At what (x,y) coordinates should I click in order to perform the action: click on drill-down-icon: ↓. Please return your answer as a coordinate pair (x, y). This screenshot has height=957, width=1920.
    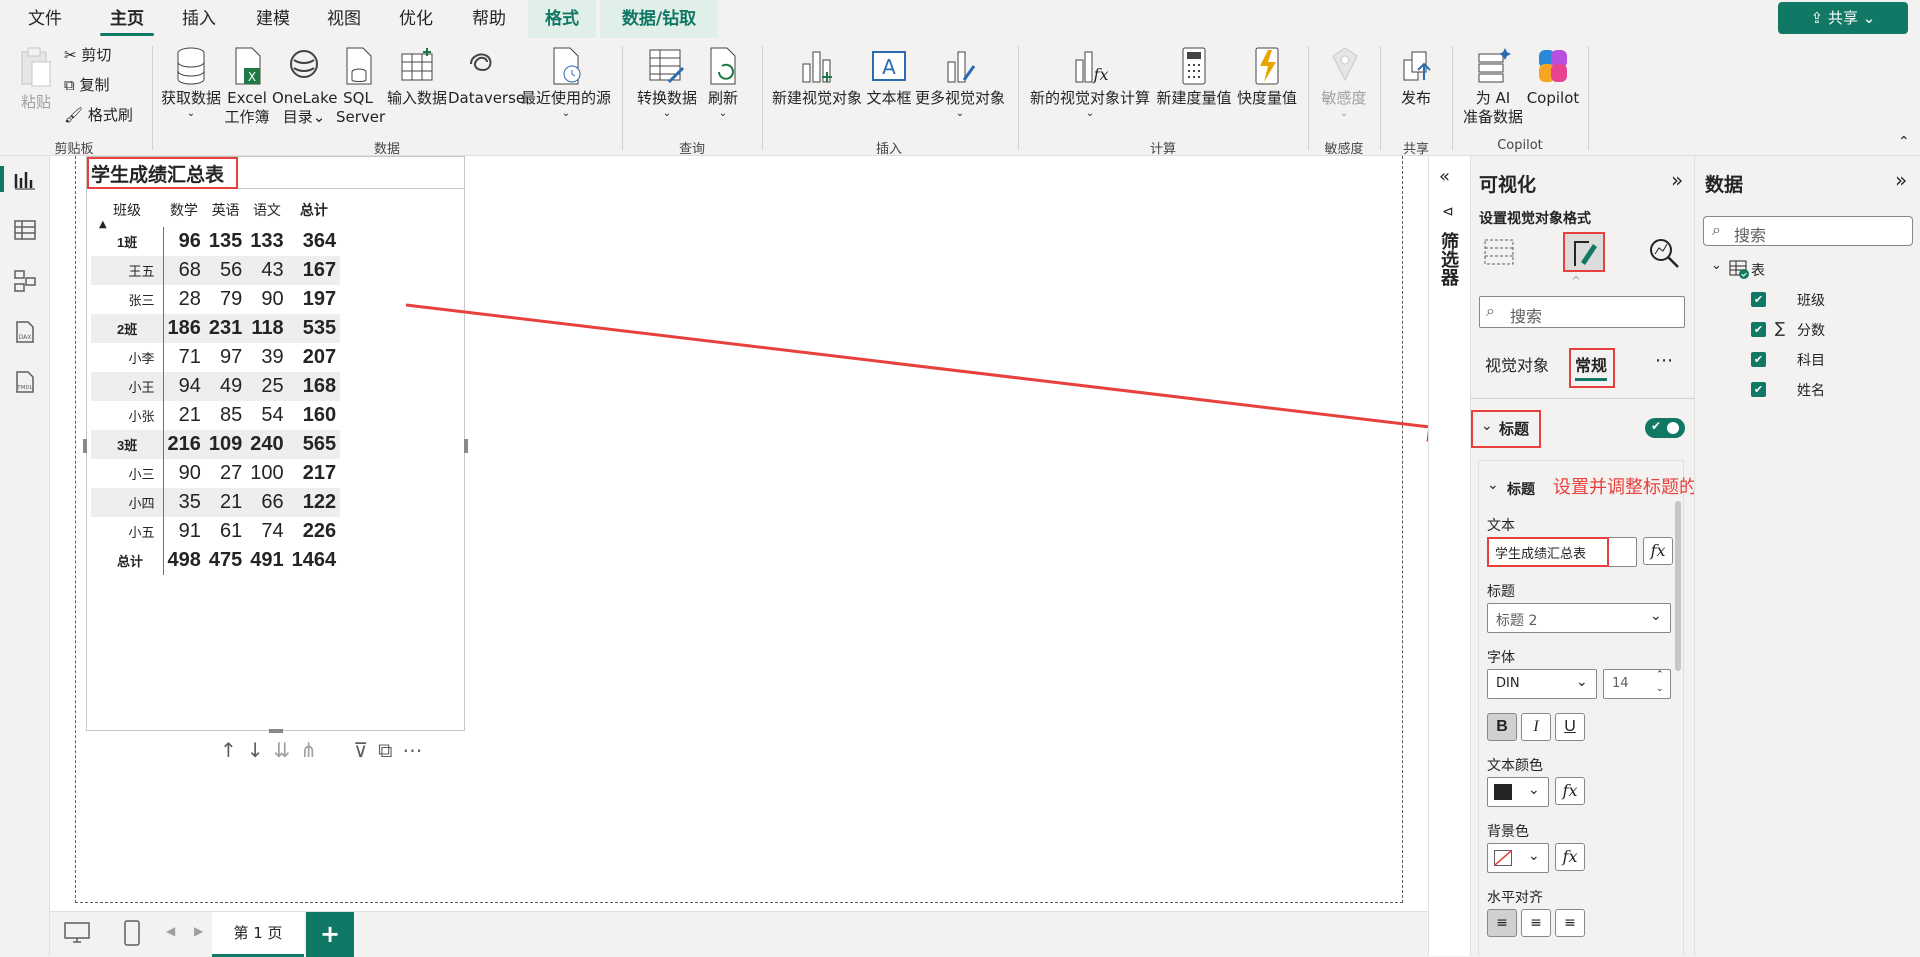
    Looking at the image, I should click on (260, 750).